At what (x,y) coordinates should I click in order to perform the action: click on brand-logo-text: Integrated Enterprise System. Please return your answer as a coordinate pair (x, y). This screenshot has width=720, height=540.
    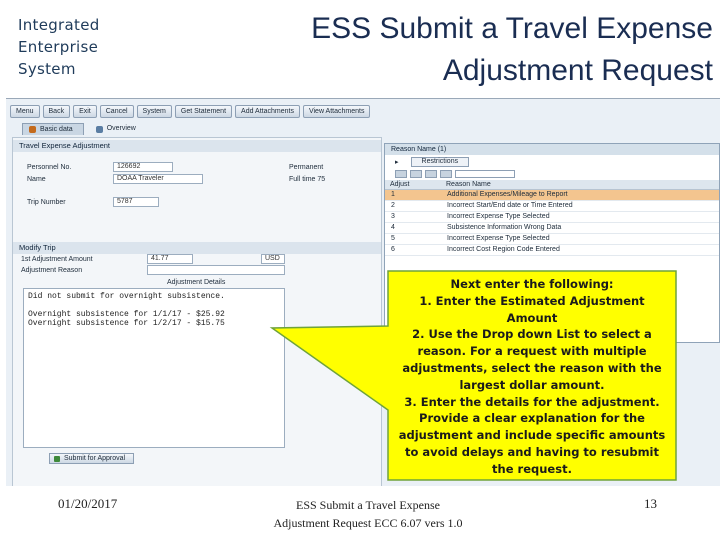
    Looking at the image, I should click on (78, 47).